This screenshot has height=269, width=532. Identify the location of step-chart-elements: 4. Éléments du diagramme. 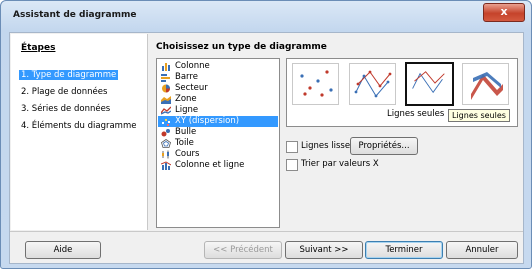
(78, 126).